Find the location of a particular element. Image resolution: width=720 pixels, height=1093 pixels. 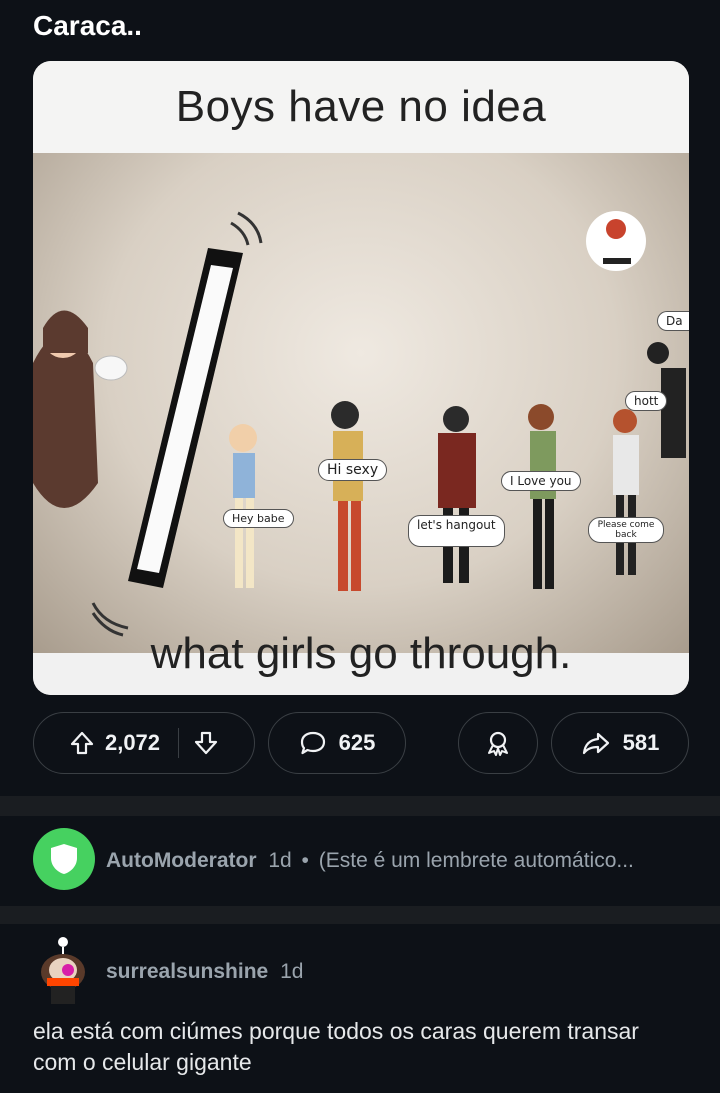

share-button: 581 is located at coordinates (620, 743).